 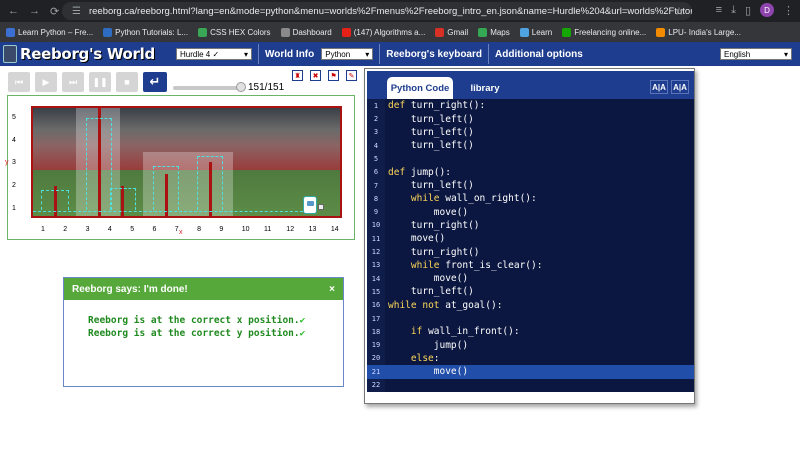 I want to click on ui-language-select: English ▾, so click(x=756, y=54).